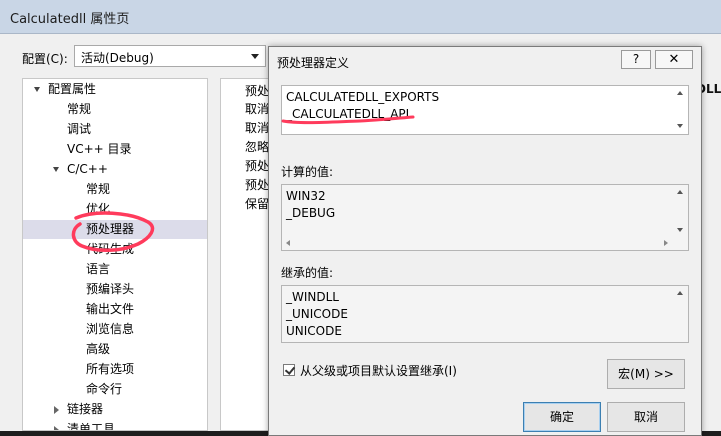 This screenshot has height=436, width=721. Describe the element at coordinates (110, 249) in the screenshot. I see `tree-item-label: 代码生成` at that location.